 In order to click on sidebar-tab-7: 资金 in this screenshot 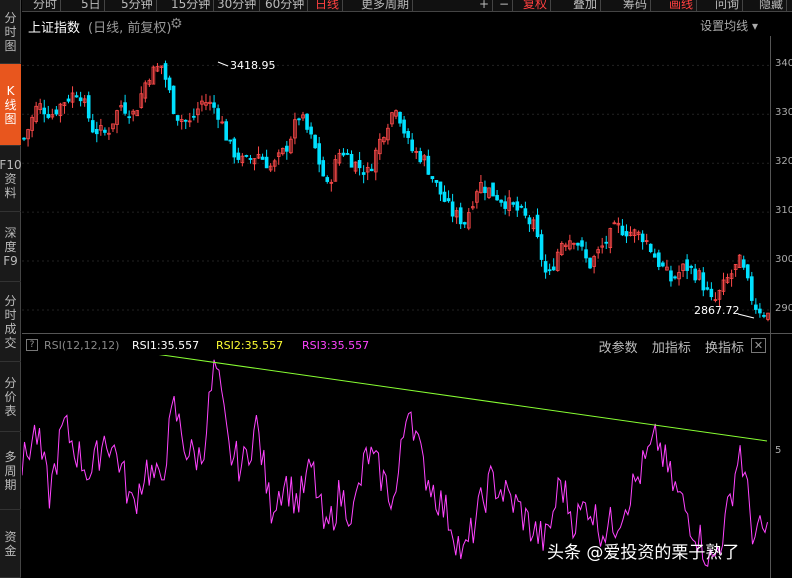, I will do `click(10, 544)`.